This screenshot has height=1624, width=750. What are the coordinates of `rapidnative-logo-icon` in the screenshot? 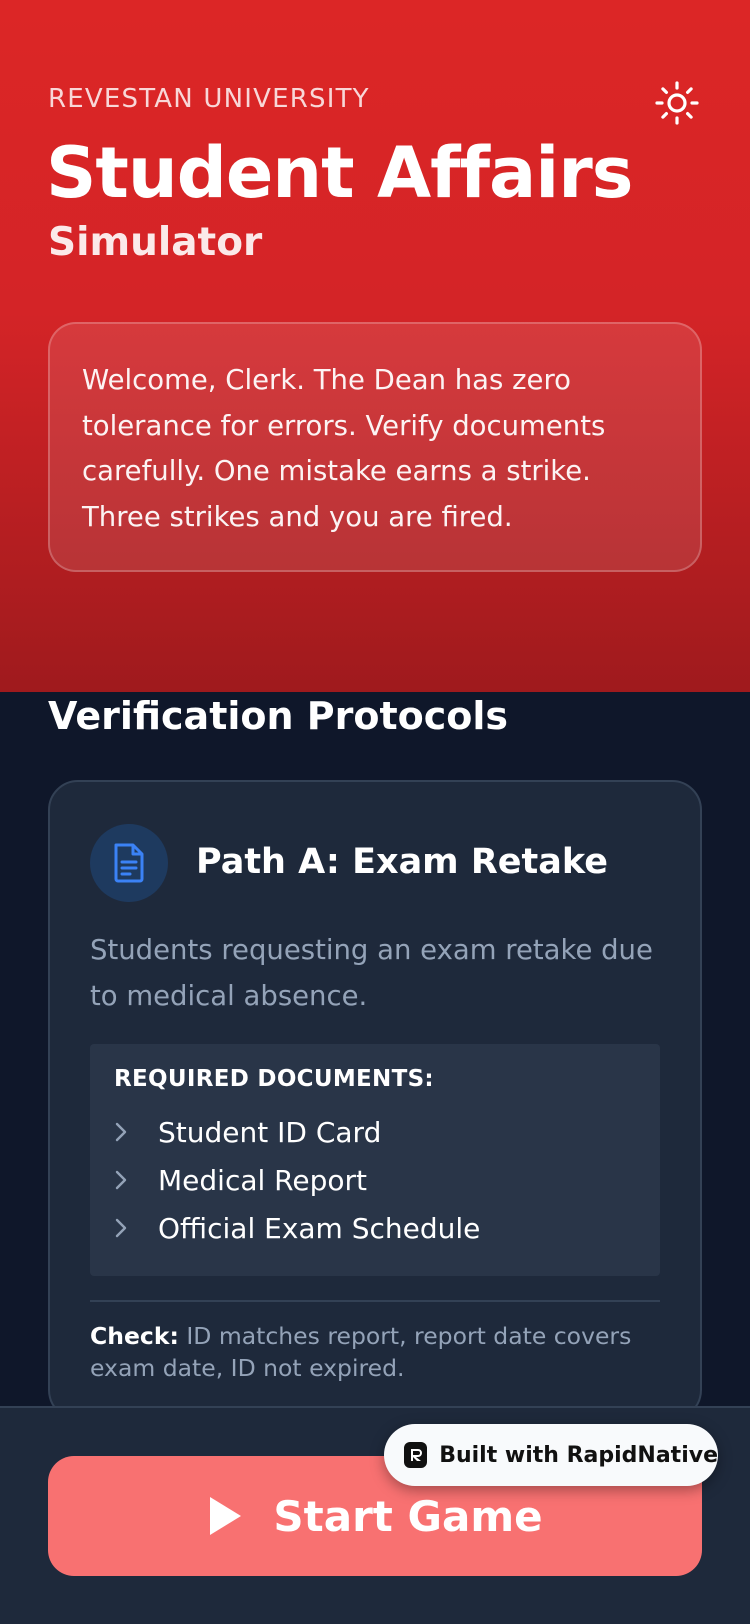 It's located at (416, 1455).